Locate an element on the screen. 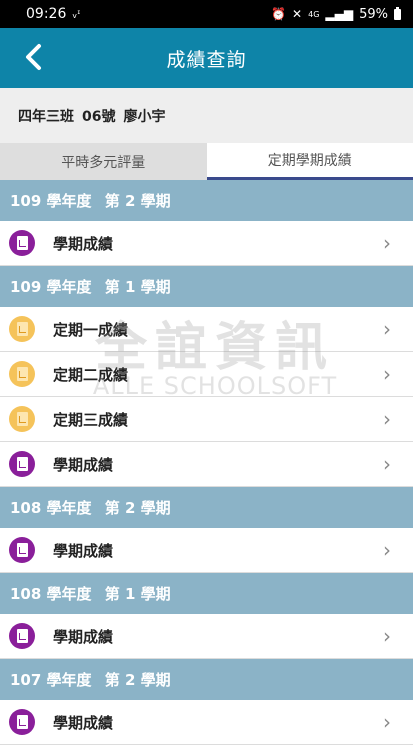 Image resolution: width=413 pixels, height=745 pixels. list-item: 定期一成績 › is located at coordinates (206, 329).